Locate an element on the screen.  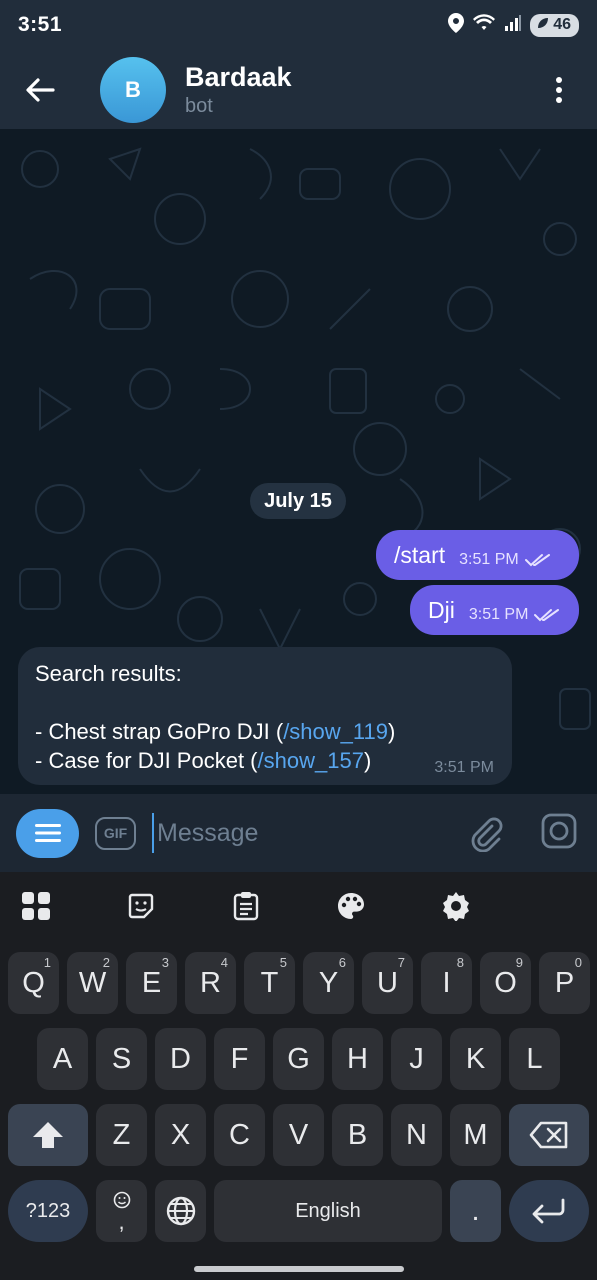
status-time: 3:51 is located at coordinates (40, 24).